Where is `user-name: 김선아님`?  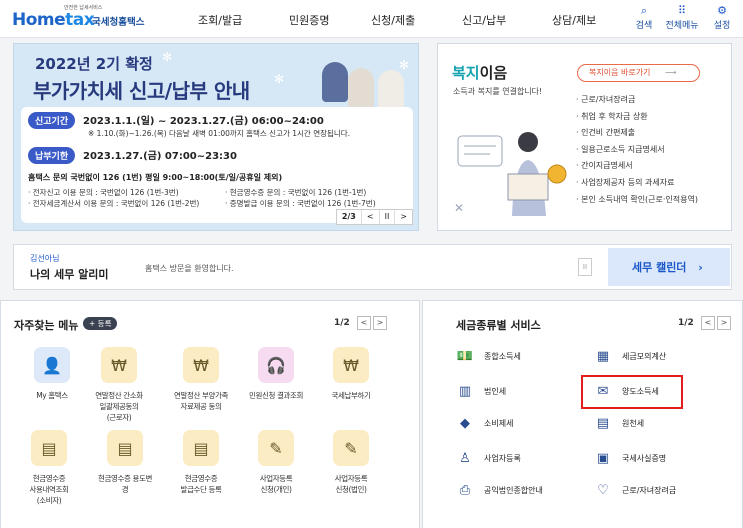
user-name: 김선아님 is located at coordinates (45, 258).